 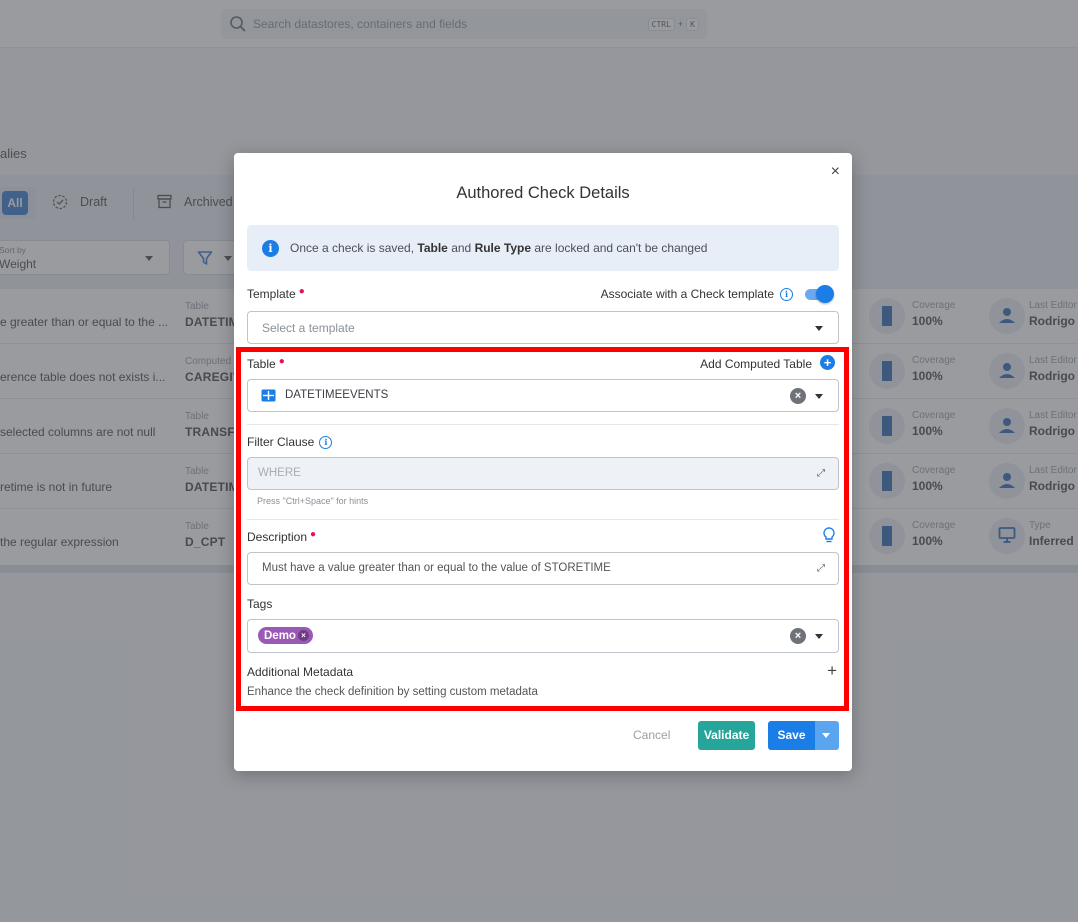 What do you see at coordinates (543, 473) in the screenshot?
I see `filter-clause-input: WHERE ⤢` at bounding box center [543, 473].